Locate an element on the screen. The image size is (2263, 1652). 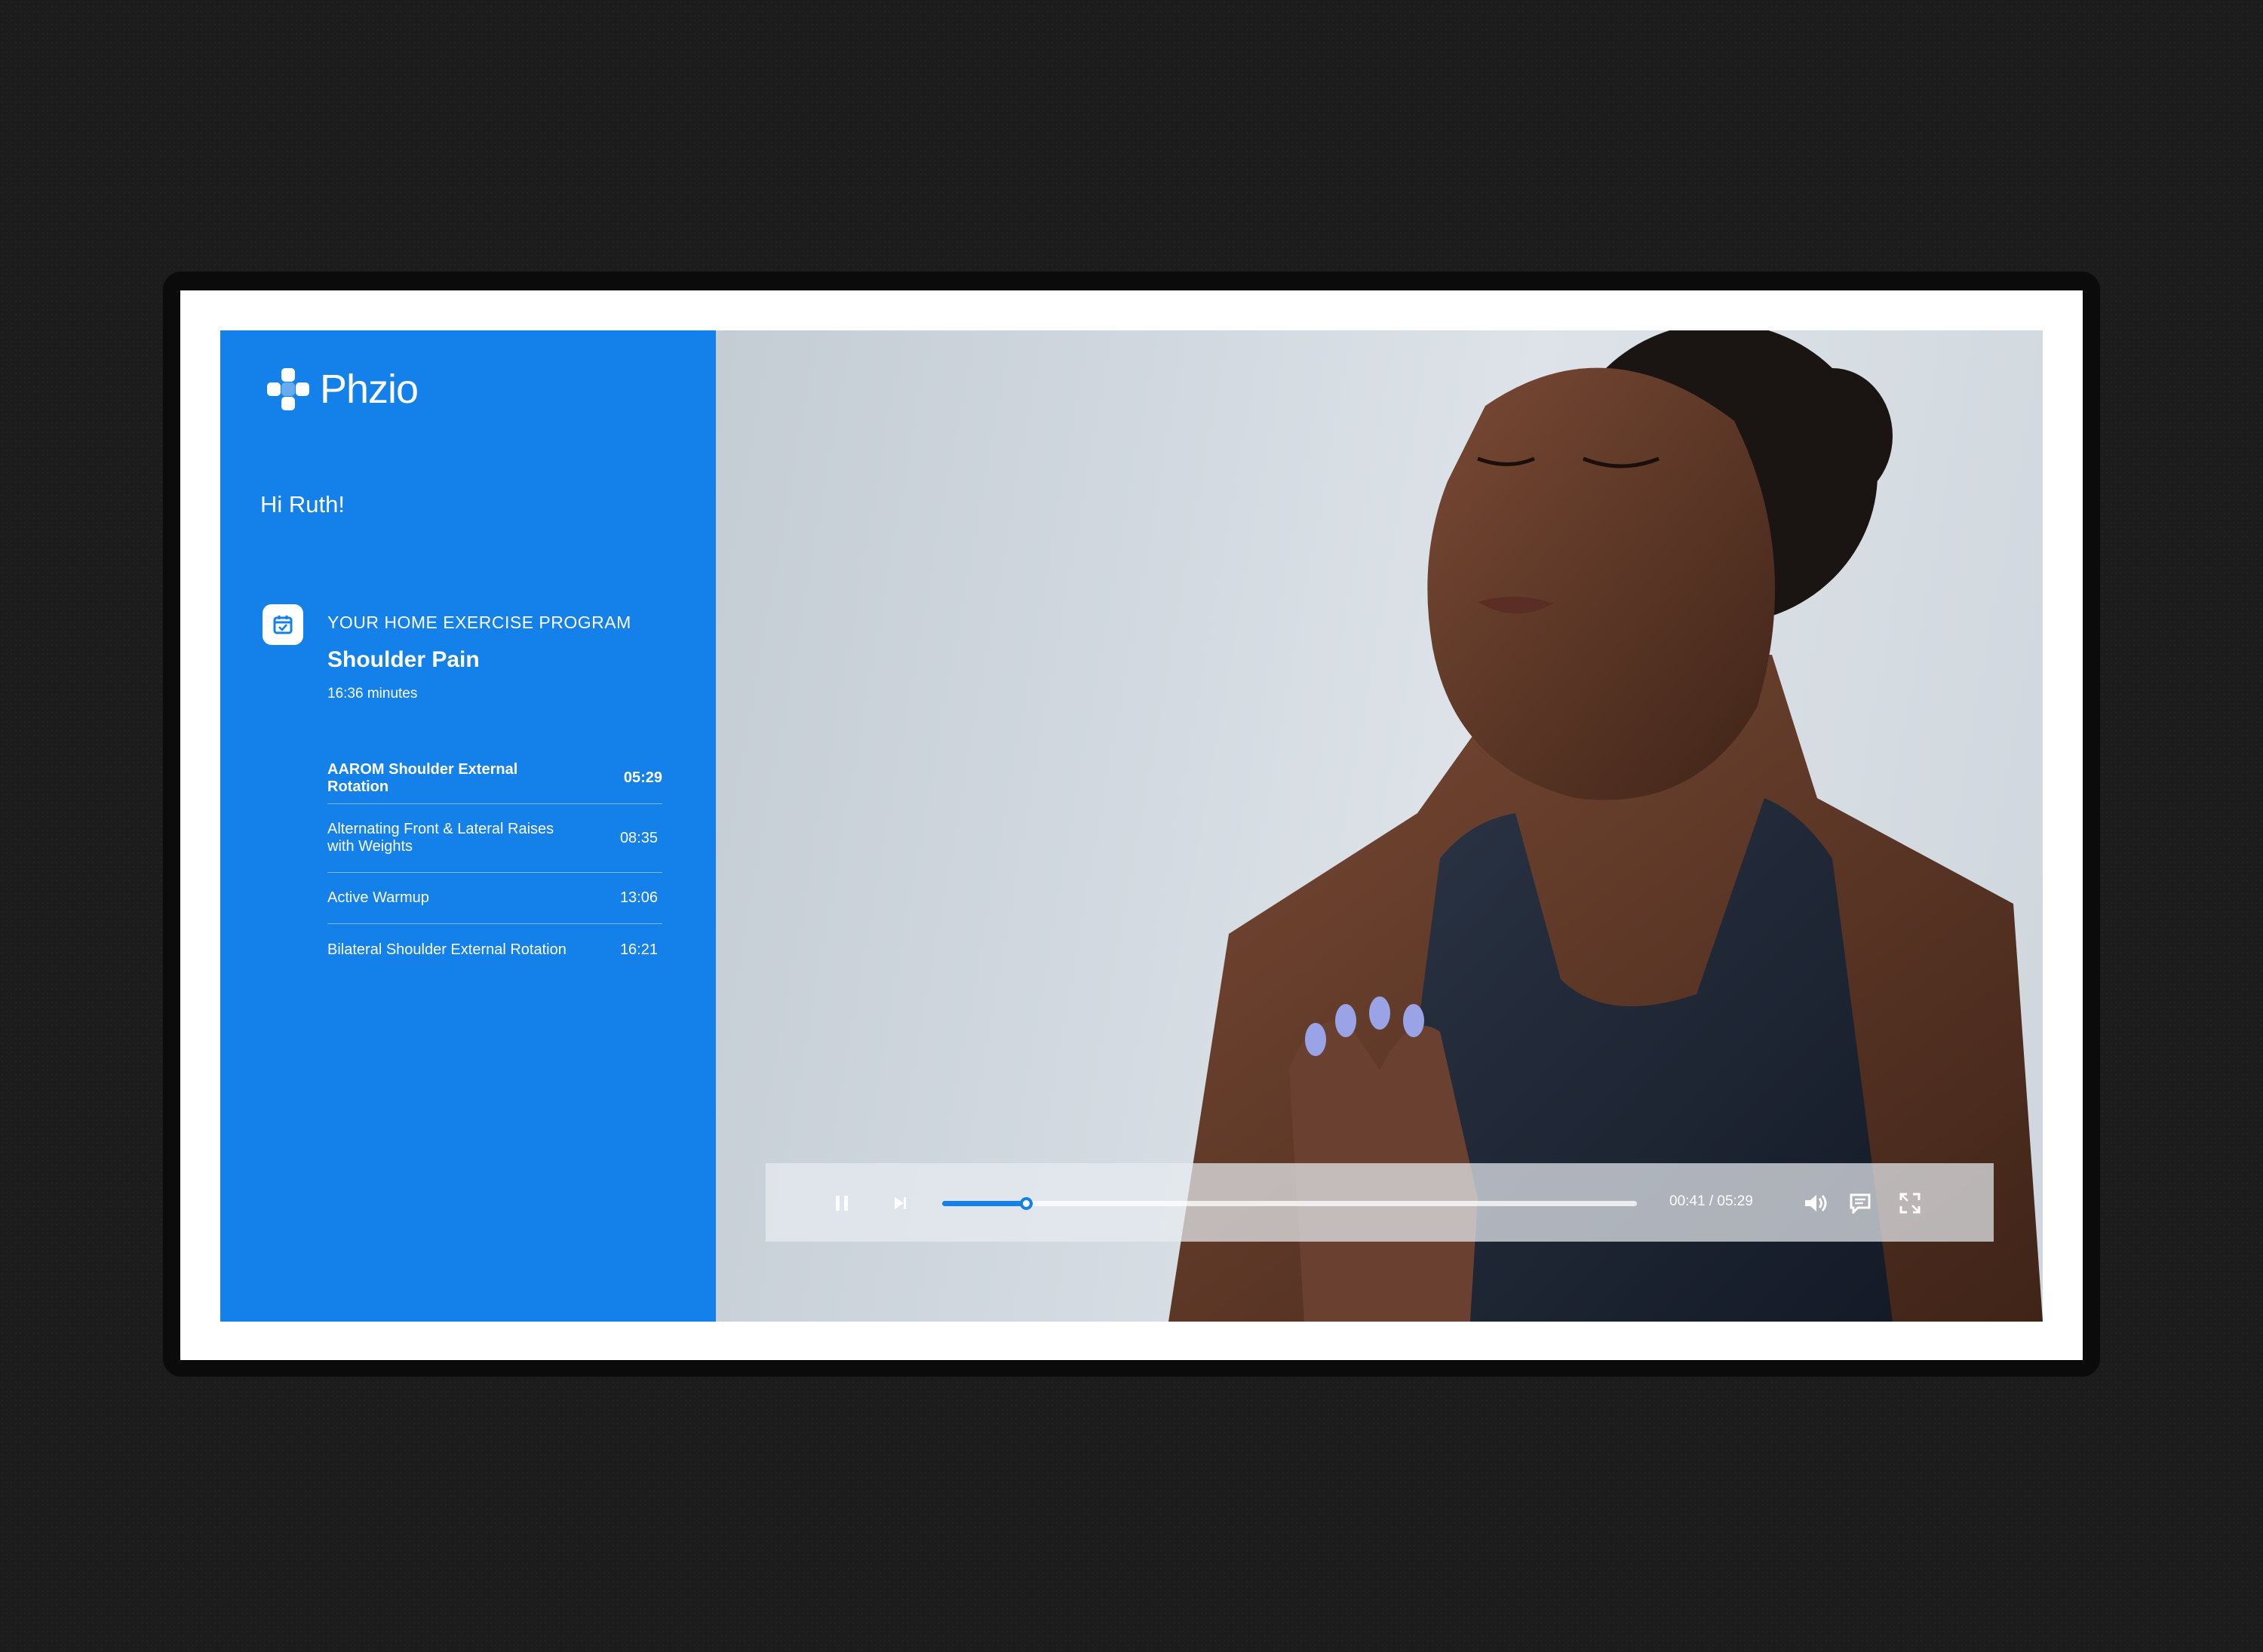
exercise-name: Bilateral Shoulder External Rotation is located at coordinates (447, 949).